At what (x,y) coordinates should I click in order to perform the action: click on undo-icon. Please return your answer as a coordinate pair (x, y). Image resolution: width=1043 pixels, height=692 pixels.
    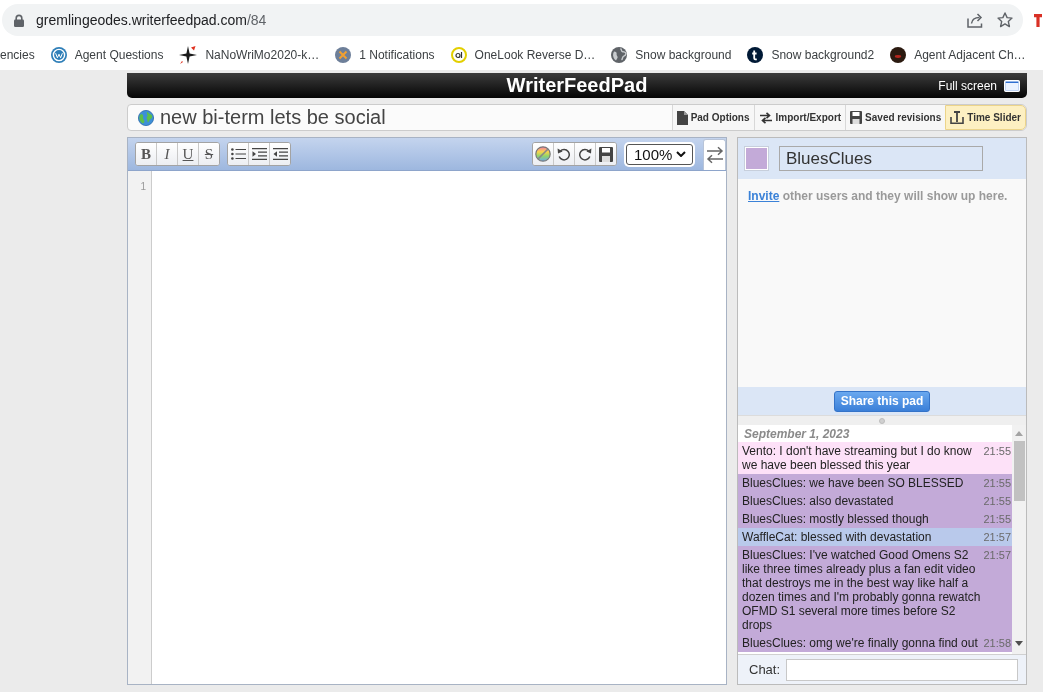
    Looking at the image, I should click on (564, 154).